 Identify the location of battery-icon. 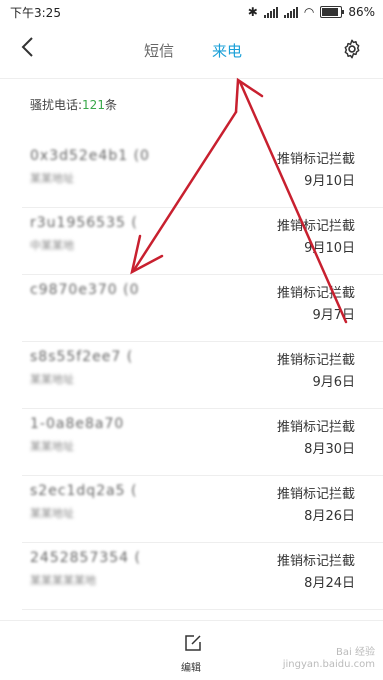
(332, 12).